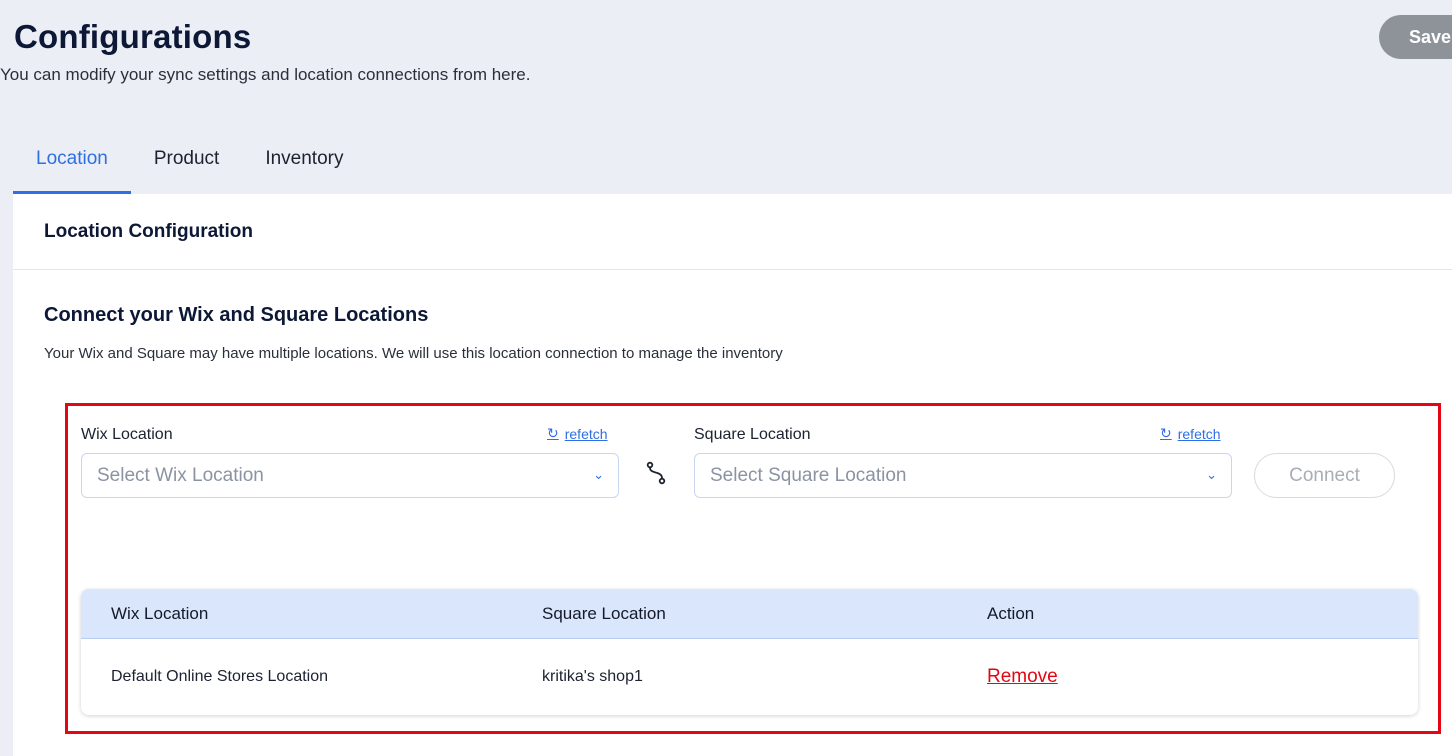  I want to click on wix-location-select: Select Wix Location ⌄, so click(350, 475).